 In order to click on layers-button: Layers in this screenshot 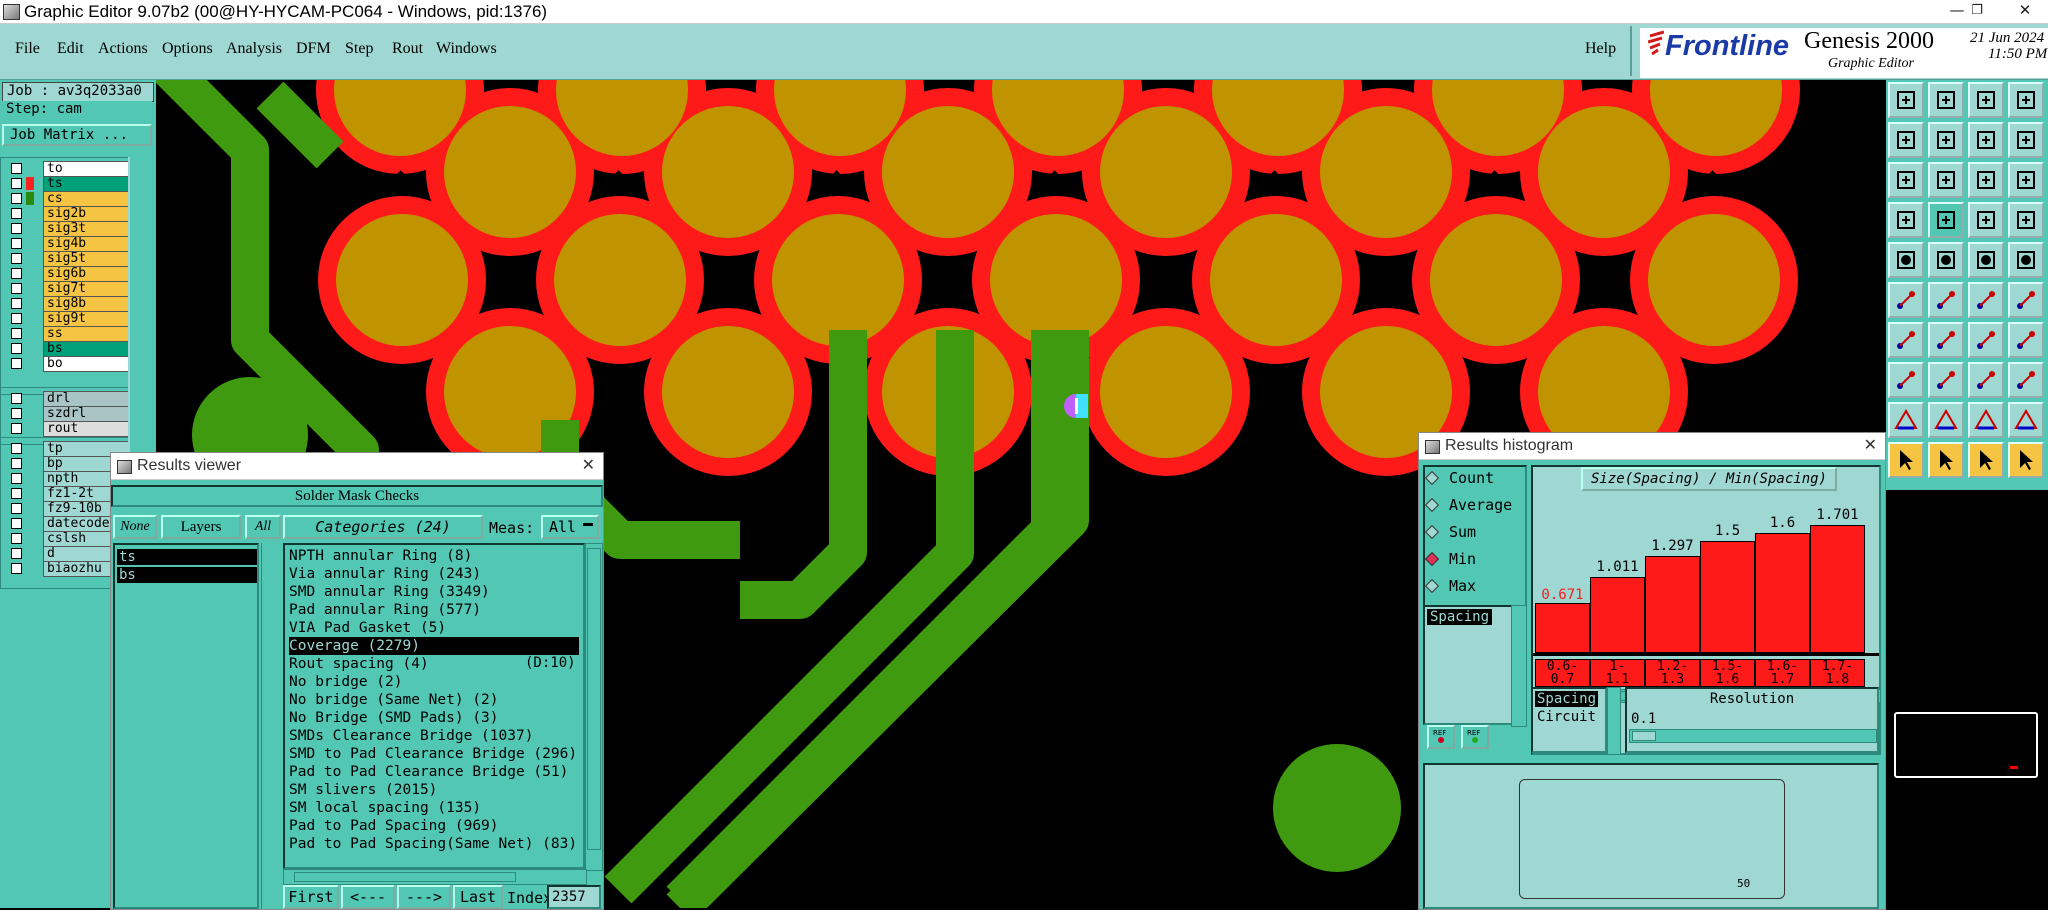, I will do `click(201, 527)`.